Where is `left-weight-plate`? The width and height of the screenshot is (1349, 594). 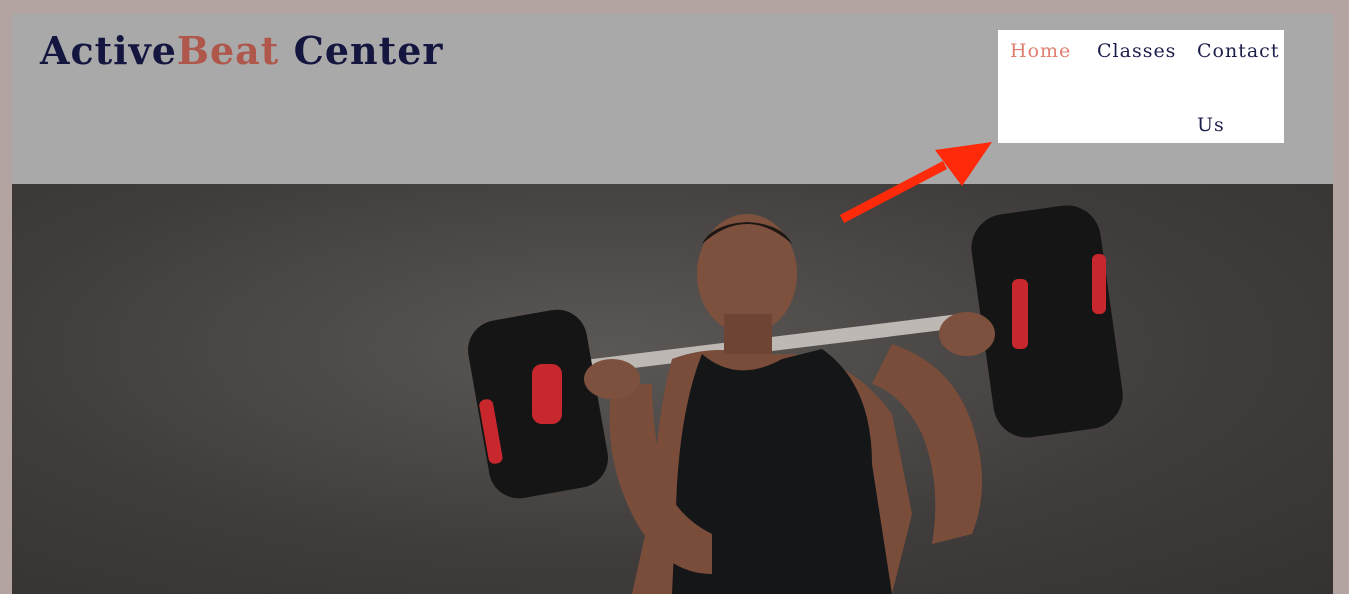 left-weight-plate is located at coordinates (538, 404).